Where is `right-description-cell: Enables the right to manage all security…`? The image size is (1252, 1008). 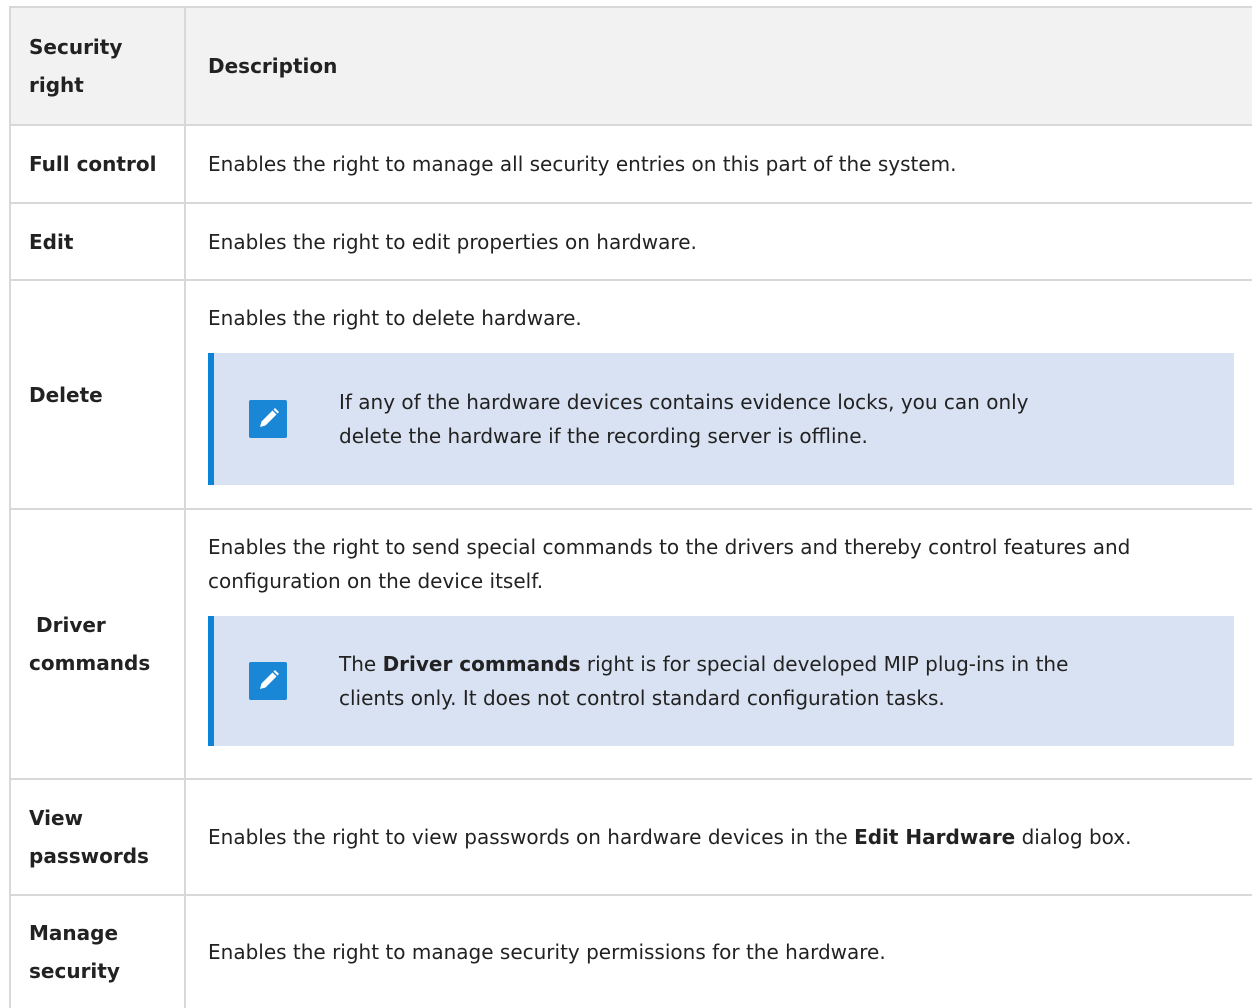 right-description-cell: Enables the right to manage all security… is located at coordinates (719, 164).